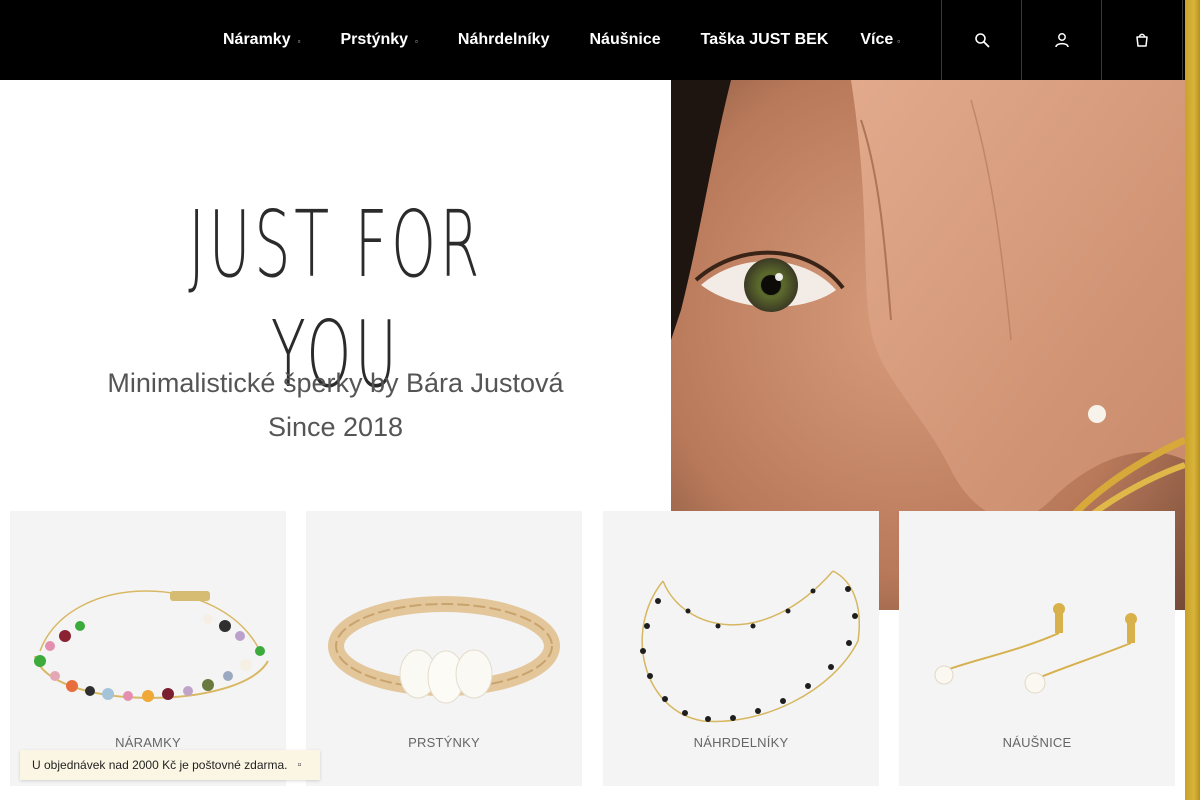 Image resolution: width=1200 pixels, height=800 pixels. I want to click on hero-subtitle: Minimalistické šperky by Bára Justová, so click(335, 383).